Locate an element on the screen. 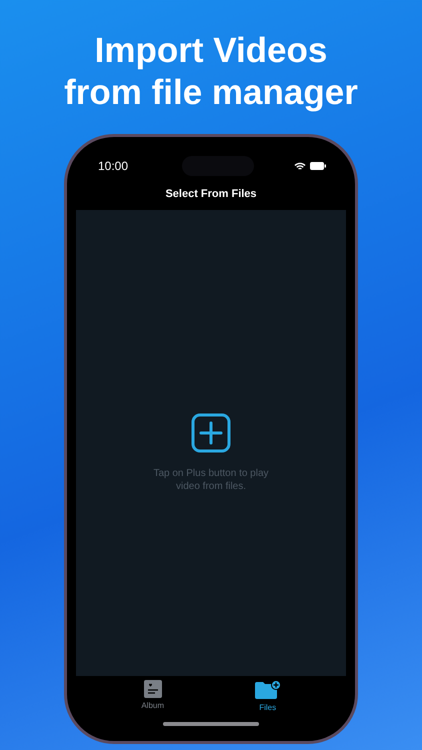 The image size is (422, 750). status-time: 10:00 is located at coordinates (113, 166).